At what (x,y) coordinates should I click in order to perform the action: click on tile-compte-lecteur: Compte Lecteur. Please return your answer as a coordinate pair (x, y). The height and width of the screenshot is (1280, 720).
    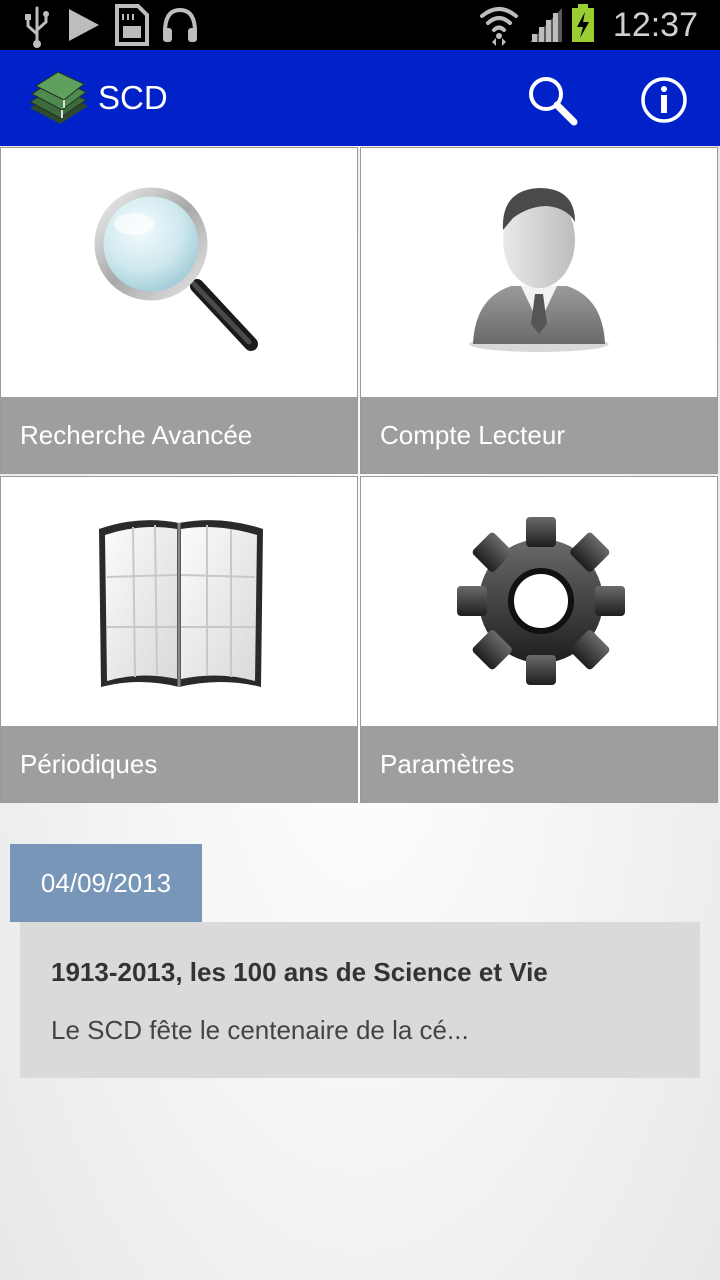
    Looking at the image, I should click on (539, 310).